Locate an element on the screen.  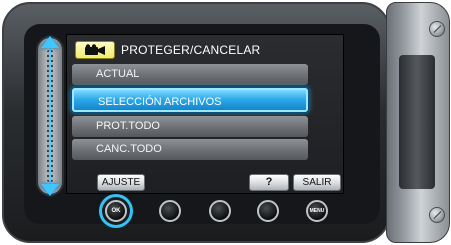
touch-slider is located at coordinates (50, 116).